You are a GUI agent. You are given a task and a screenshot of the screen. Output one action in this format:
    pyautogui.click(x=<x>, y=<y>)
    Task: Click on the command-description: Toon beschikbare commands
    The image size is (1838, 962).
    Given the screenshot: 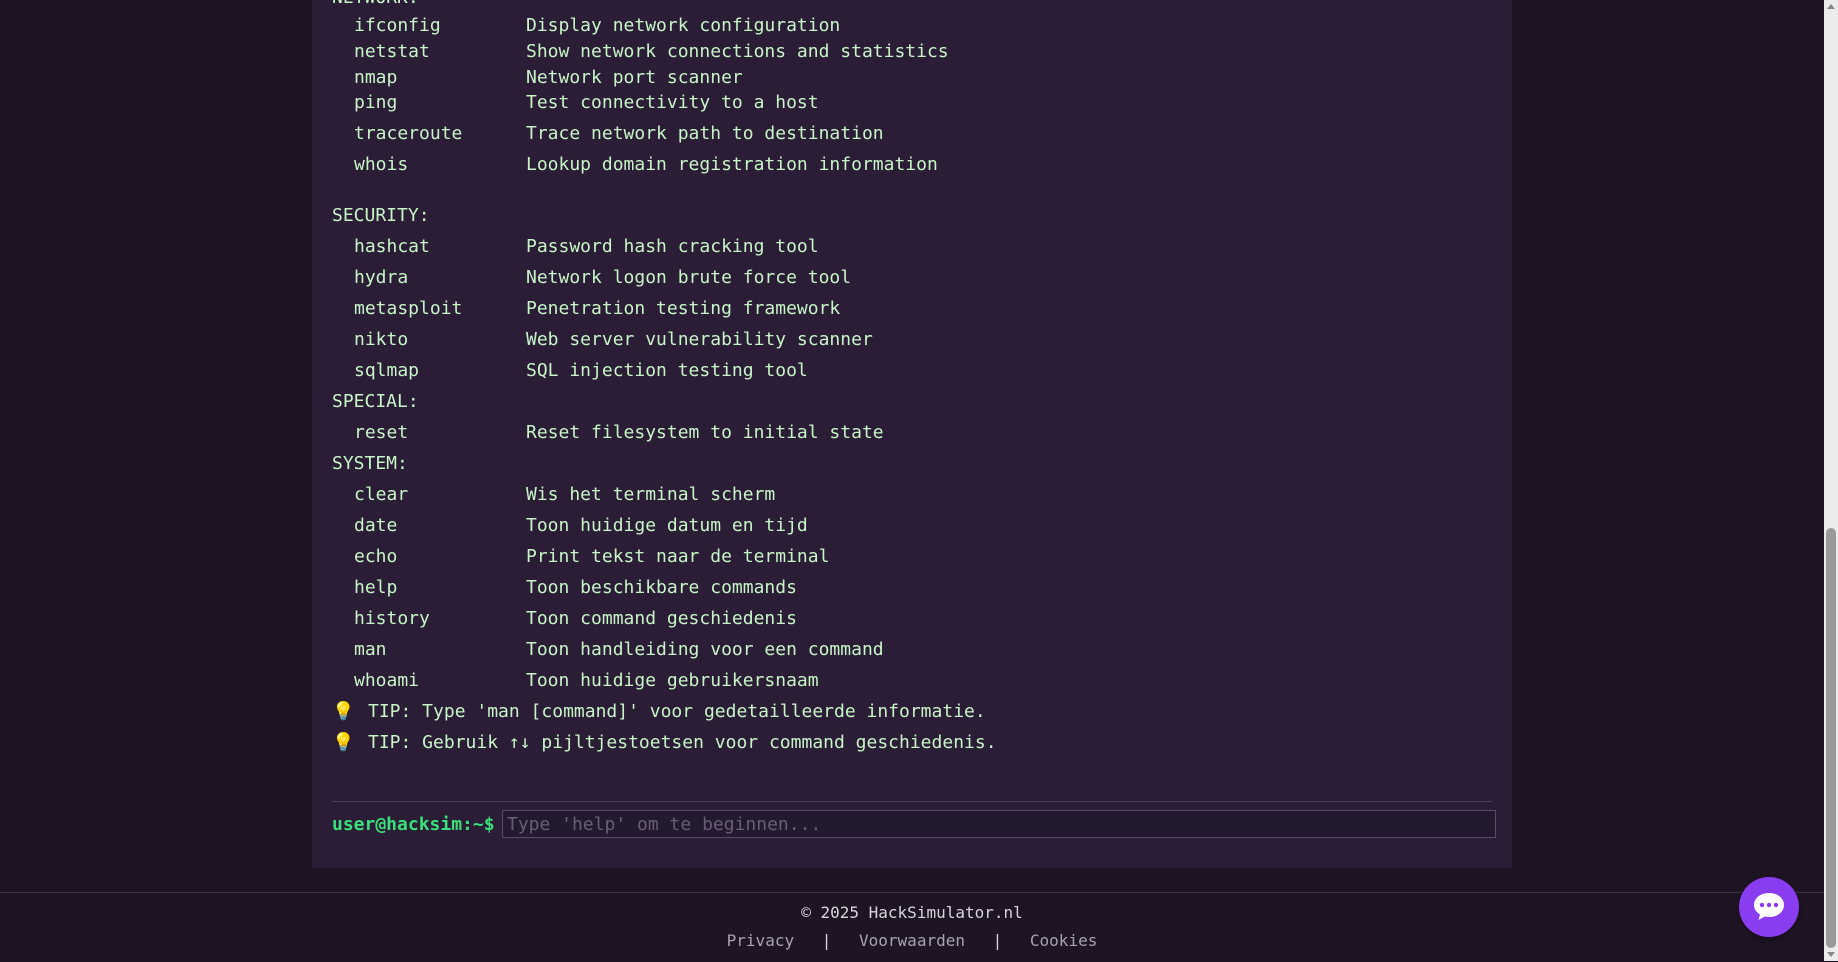 What is the action you would take?
    pyautogui.click(x=661, y=587)
    